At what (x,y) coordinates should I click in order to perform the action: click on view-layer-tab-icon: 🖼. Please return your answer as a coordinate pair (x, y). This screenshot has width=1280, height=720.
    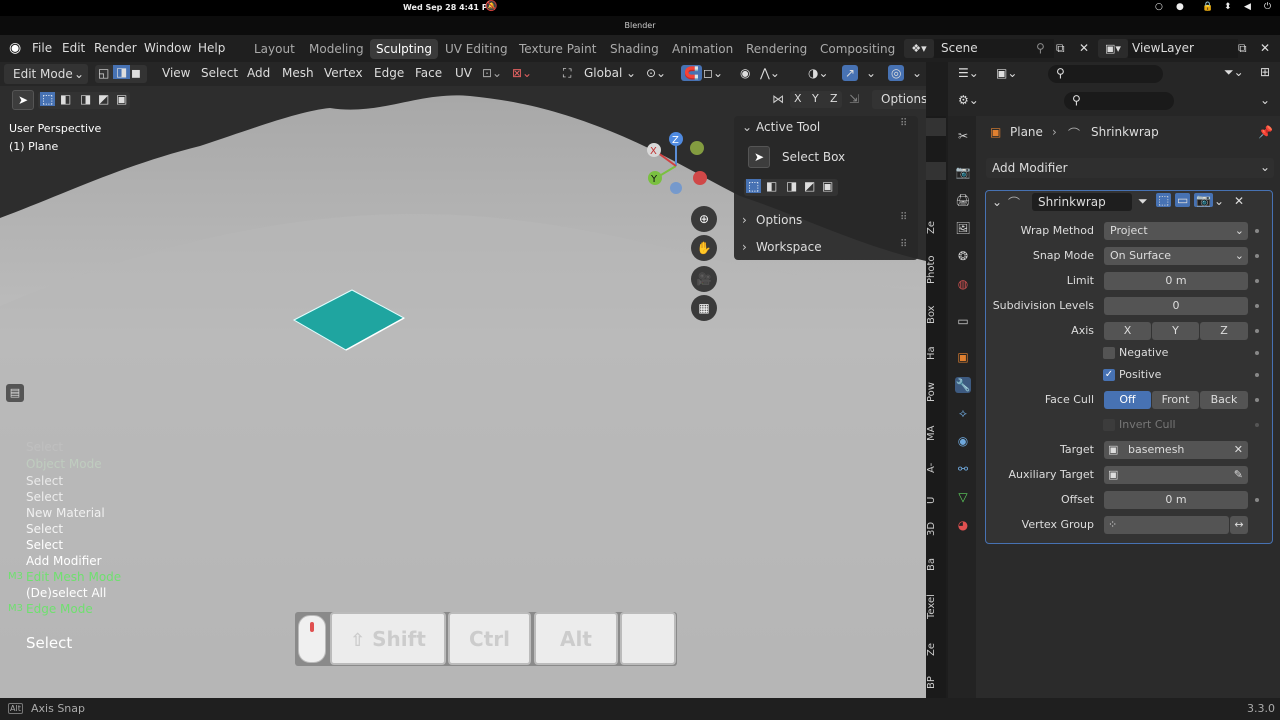
    Looking at the image, I should click on (963, 228).